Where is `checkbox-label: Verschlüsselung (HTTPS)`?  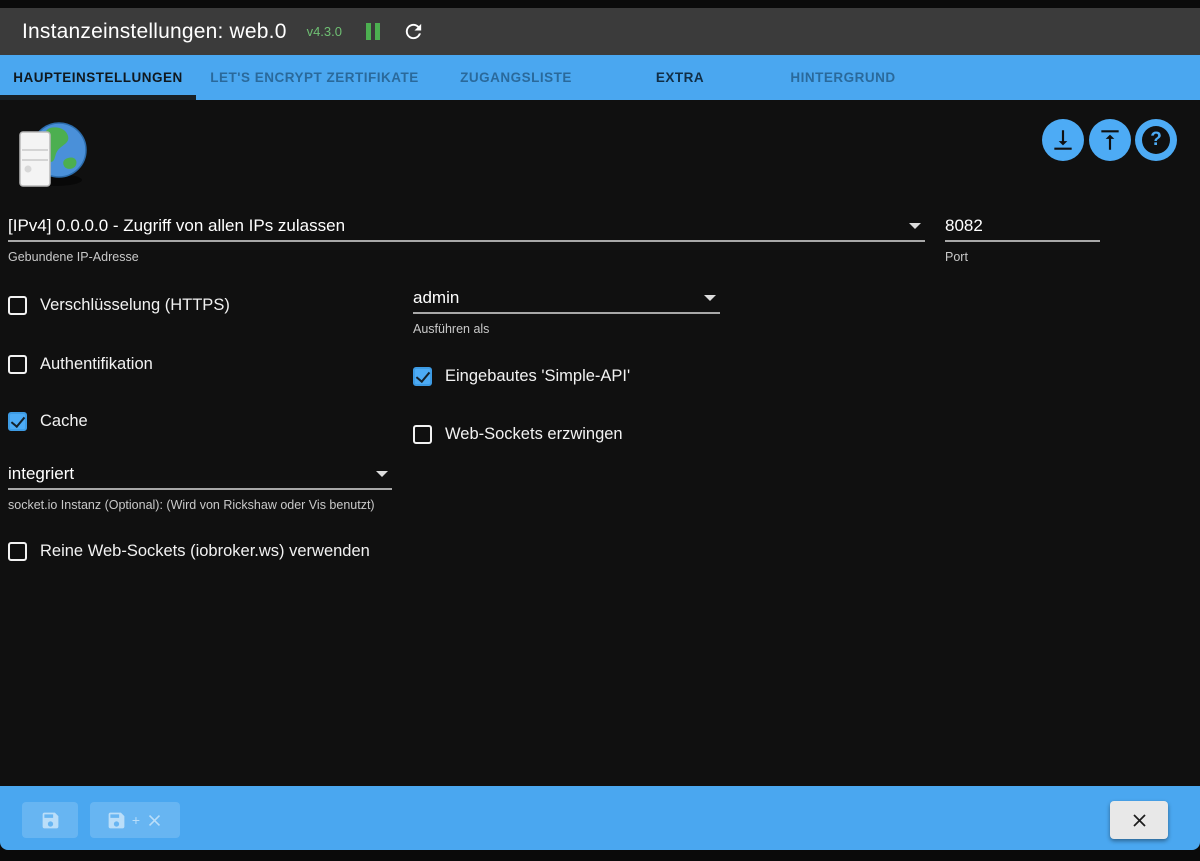 checkbox-label: Verschlüsselung (HTTPS) is located at coordinates (135, 305).